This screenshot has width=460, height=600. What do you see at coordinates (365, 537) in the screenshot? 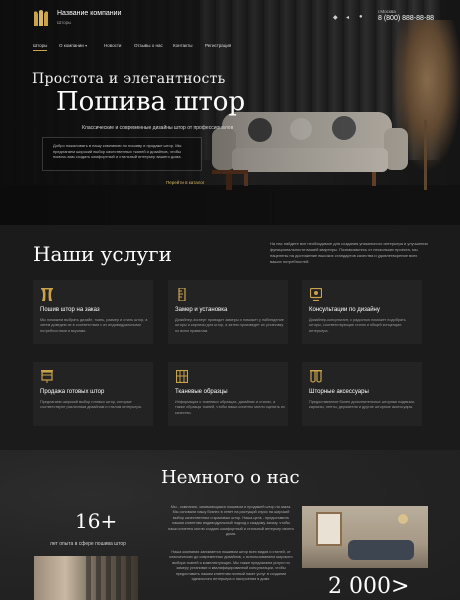
I see `about-photo-interior` at bounding box center [365, 537].